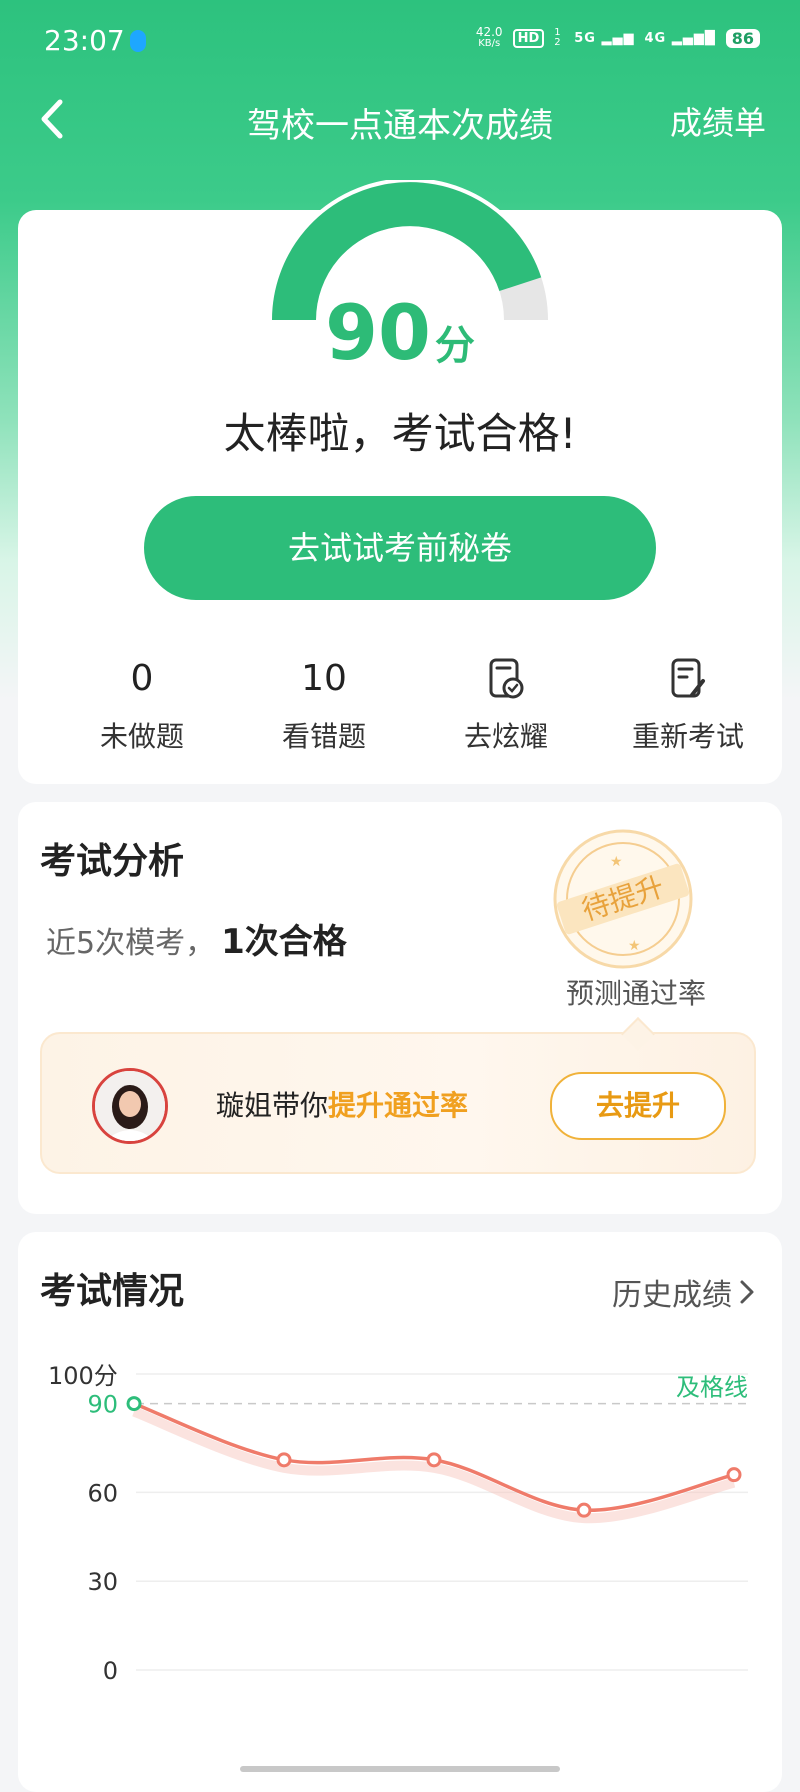 The width and height of the screenshot is (800, 1792). Describe the element at coordinates (112, 1291) in the screenshot. I see `exam-history-title: 考试情况` at that location.